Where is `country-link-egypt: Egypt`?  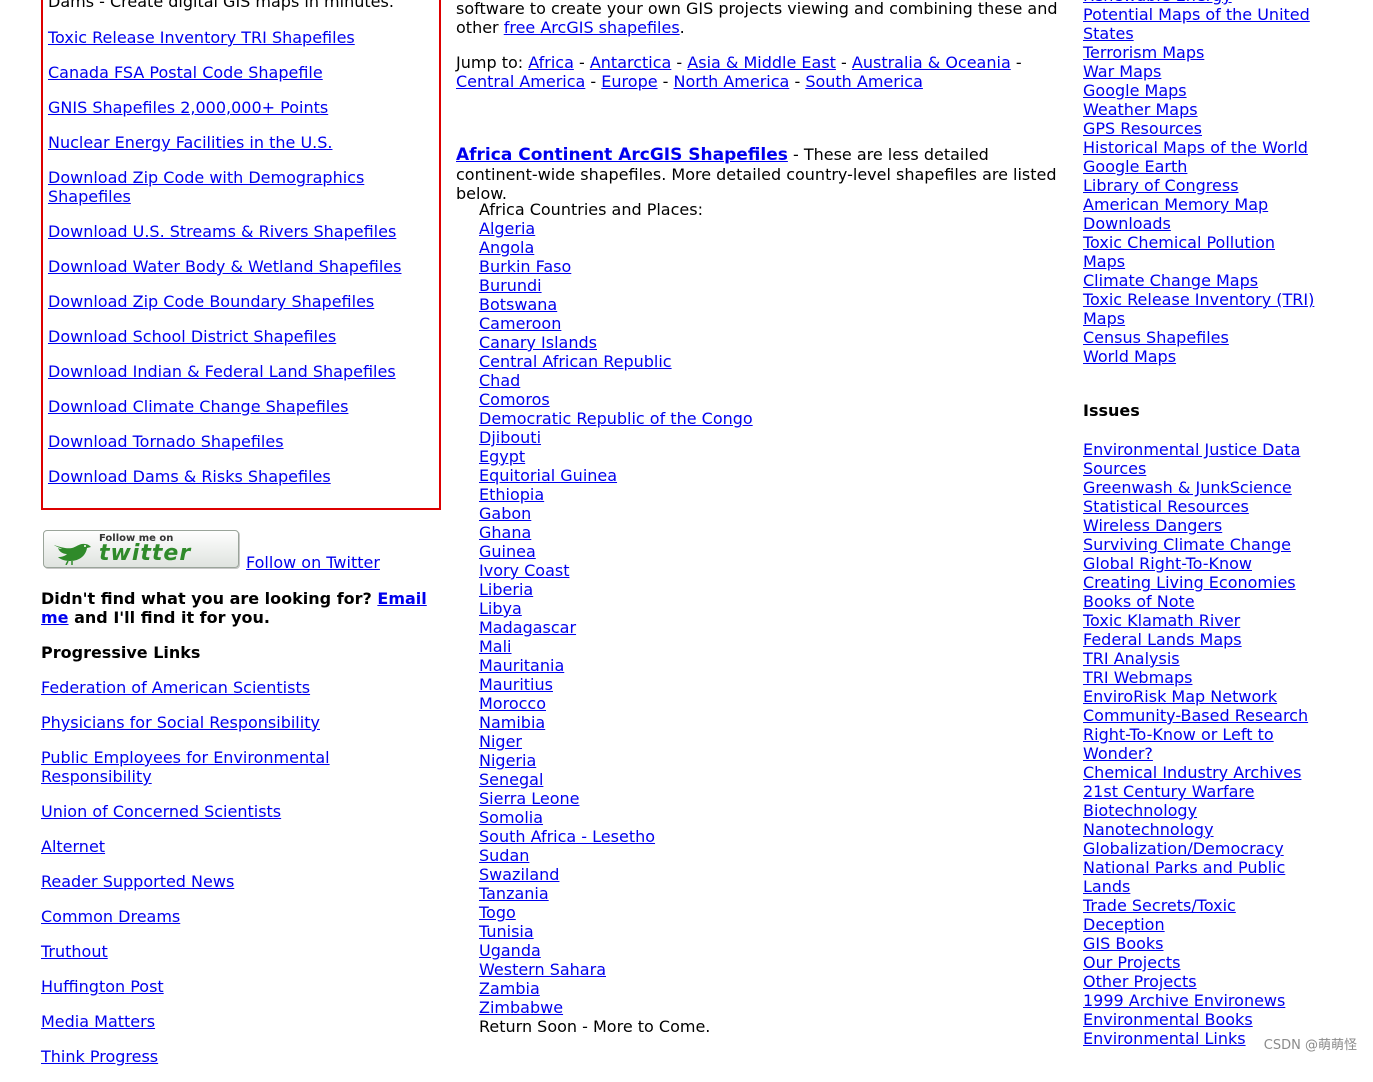 country-link-egypt: Egypt is located at coordinates (502, 456).